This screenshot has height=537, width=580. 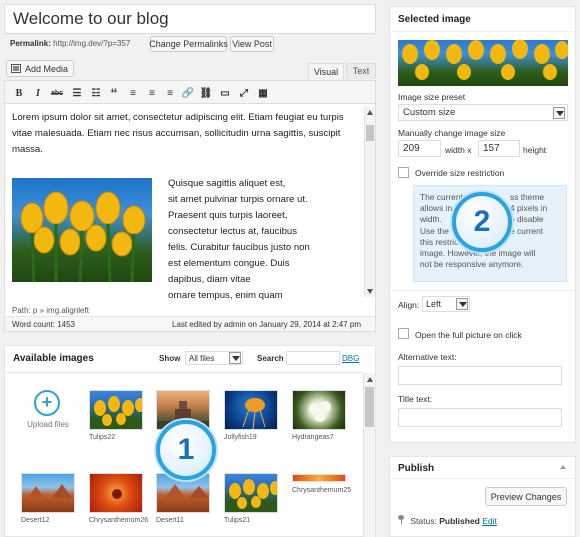 What do you see at coordinates (491, 148) in the screenshot?
I see `height-value: 157` at bounding box center [491, 148].